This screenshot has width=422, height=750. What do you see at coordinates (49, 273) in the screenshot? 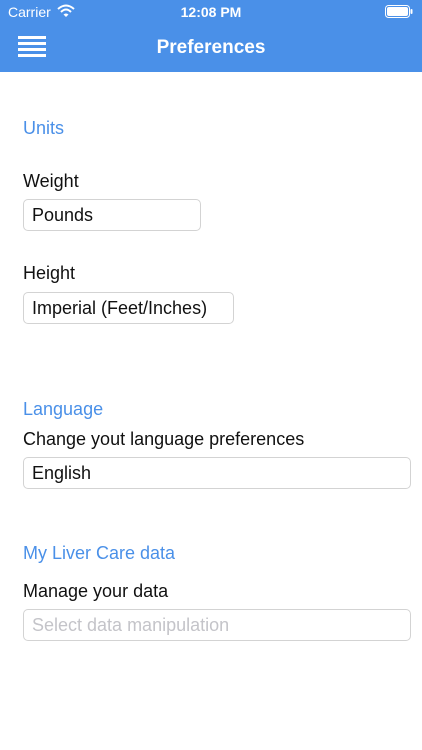
I see `height-label: Height` at bounding box center [49, 273].